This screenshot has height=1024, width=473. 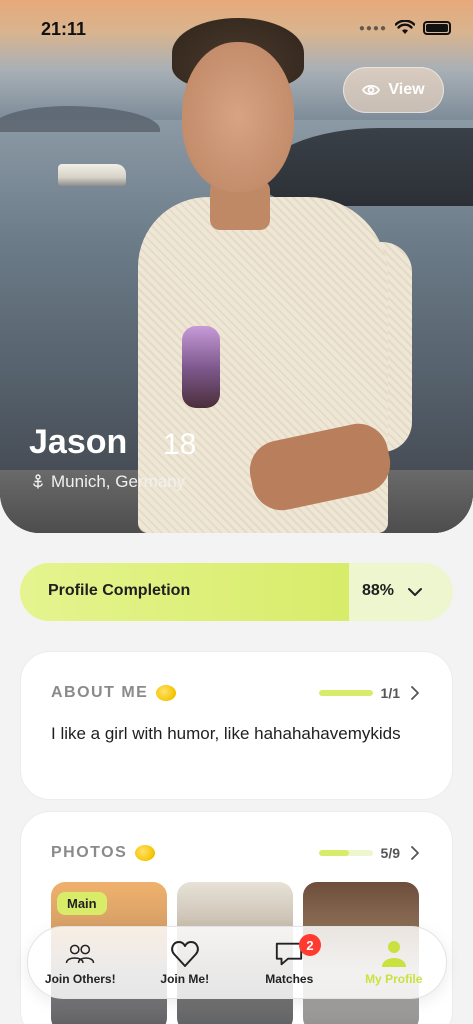 I want to click on heart-icon, so click(x=184, y=953).